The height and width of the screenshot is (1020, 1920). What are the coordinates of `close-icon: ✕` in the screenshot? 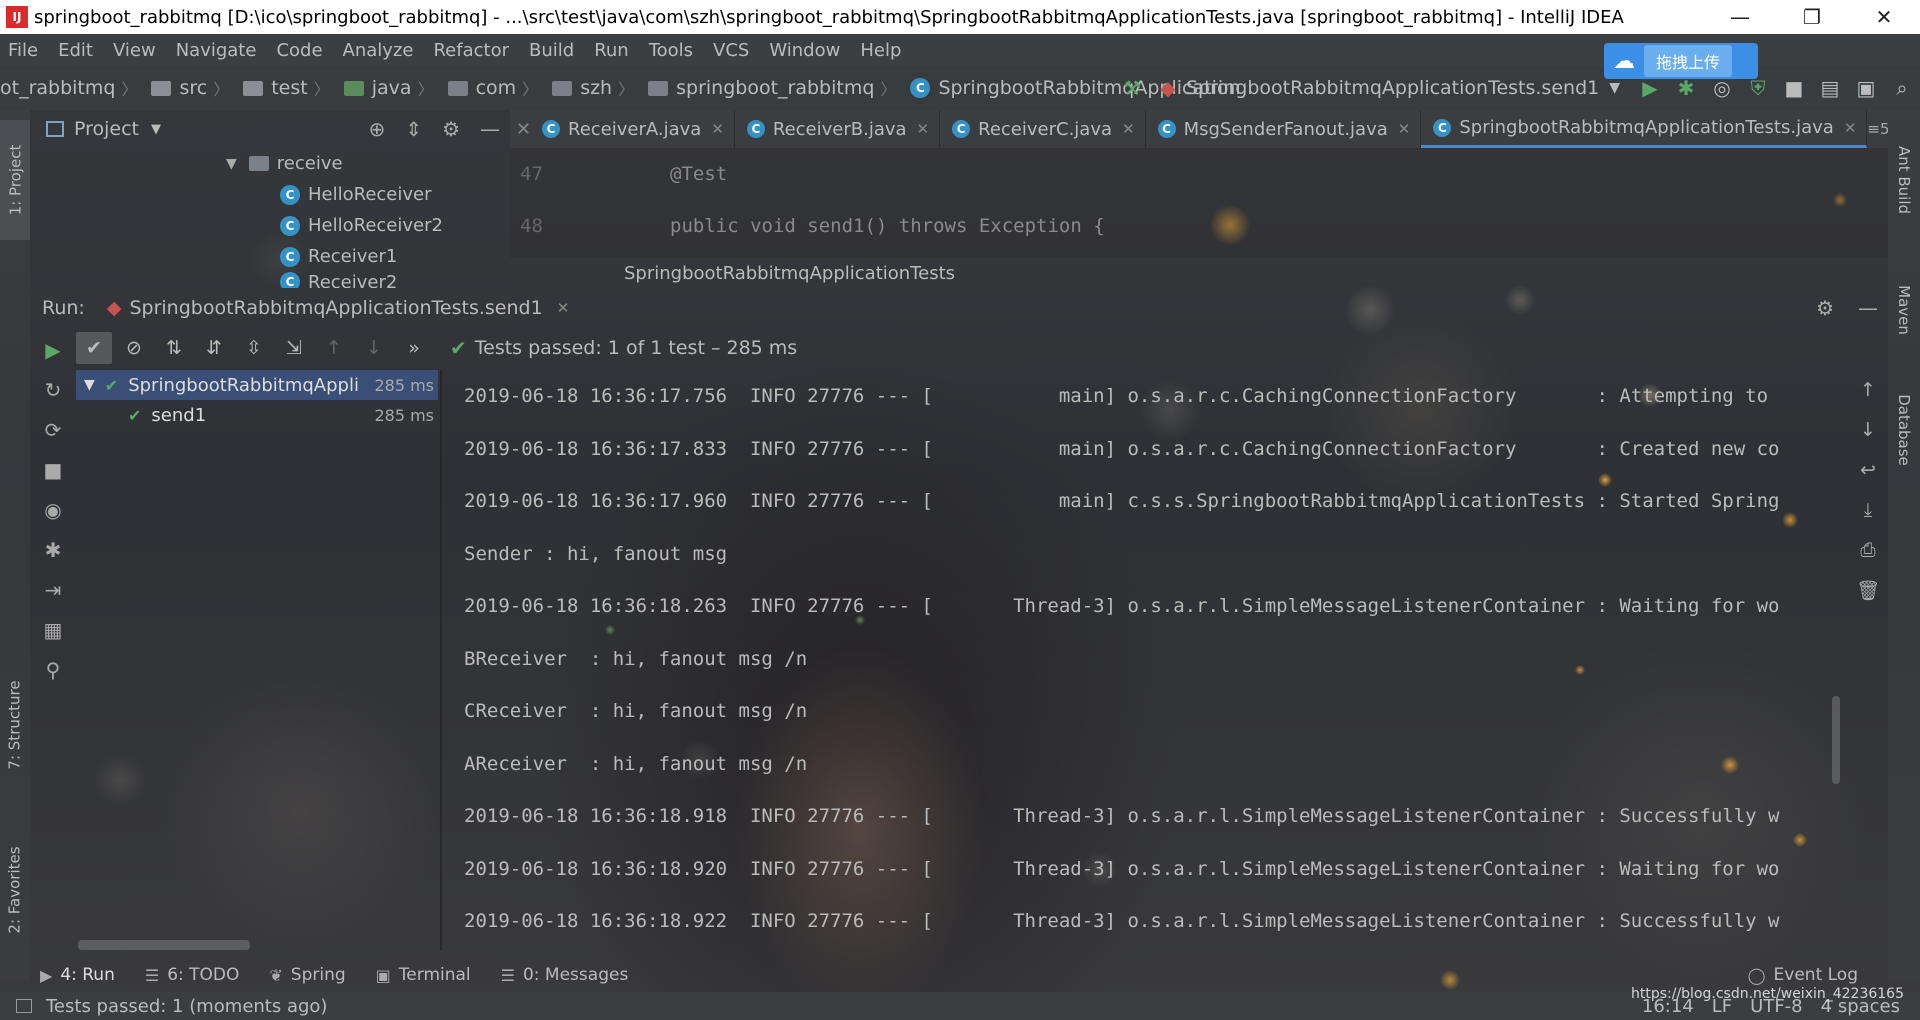 It's located at (1884, 17).